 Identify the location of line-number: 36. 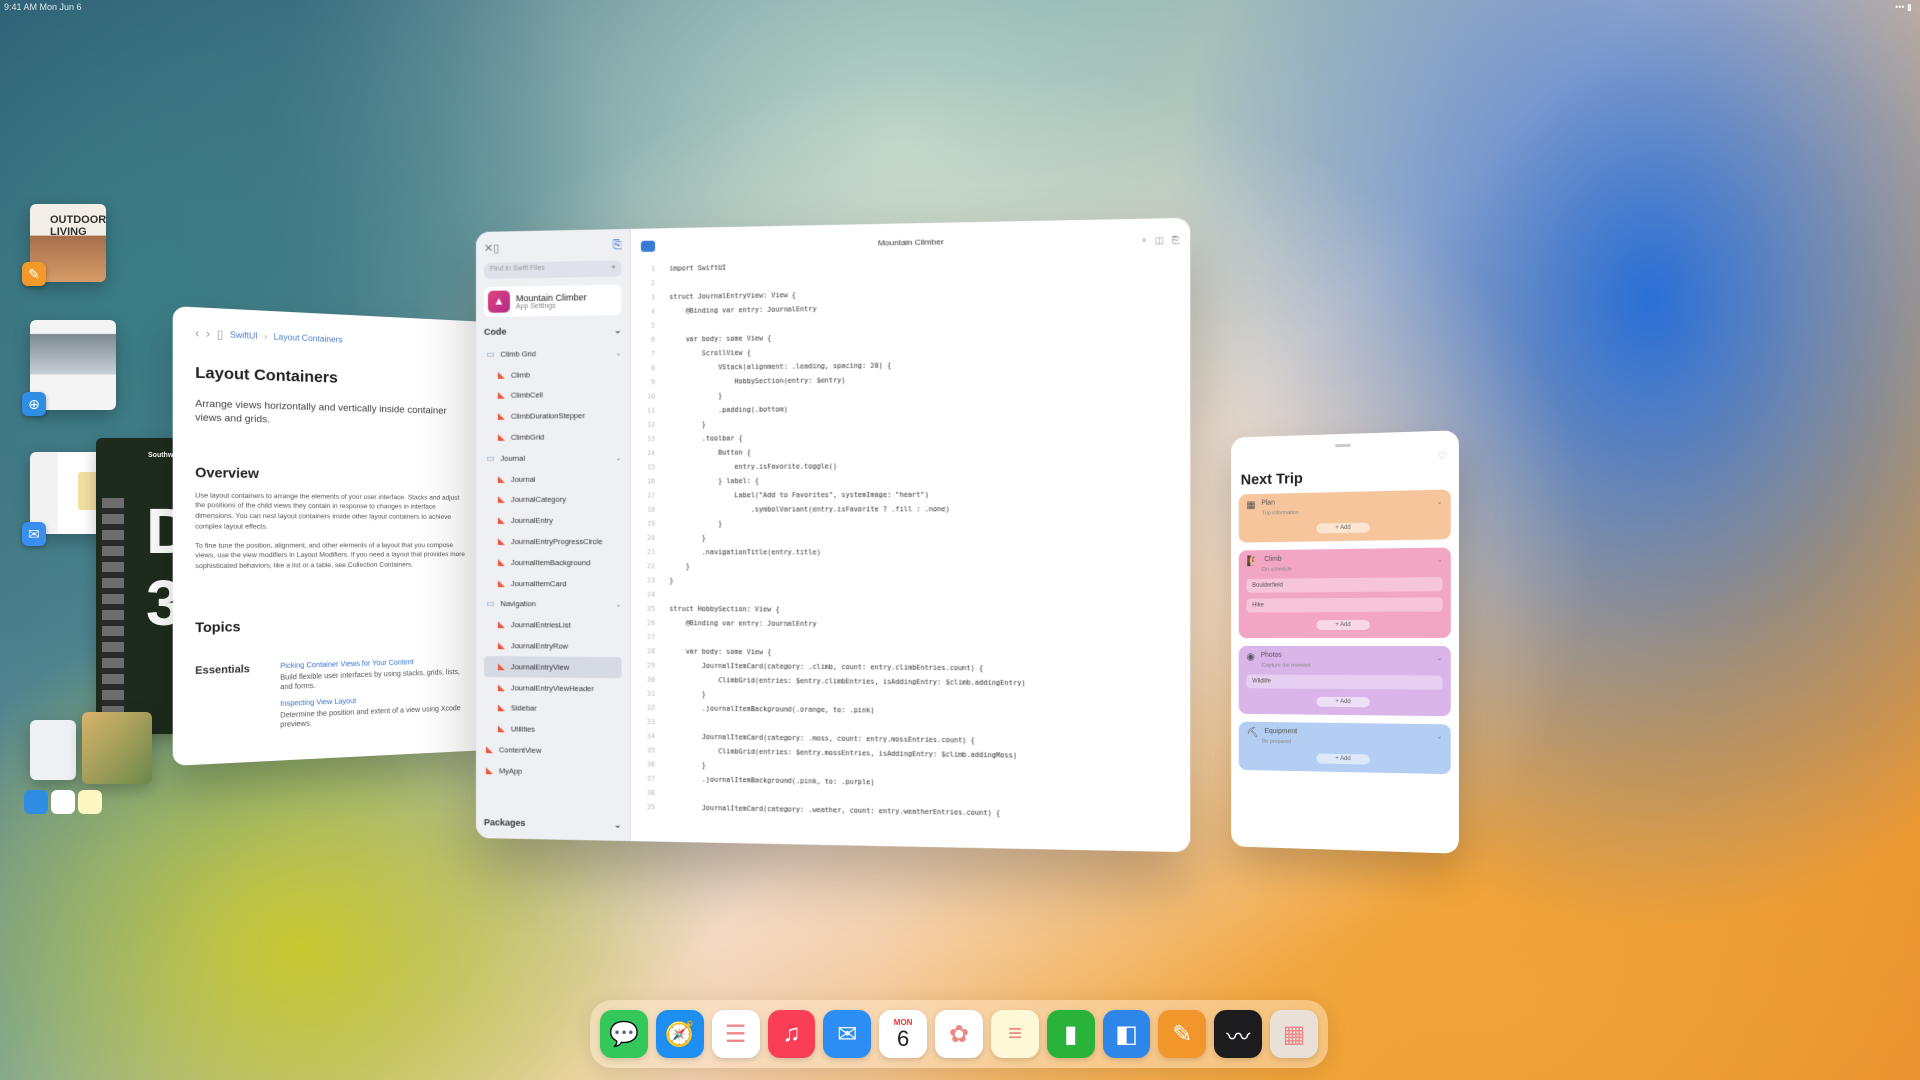
(648, 764).